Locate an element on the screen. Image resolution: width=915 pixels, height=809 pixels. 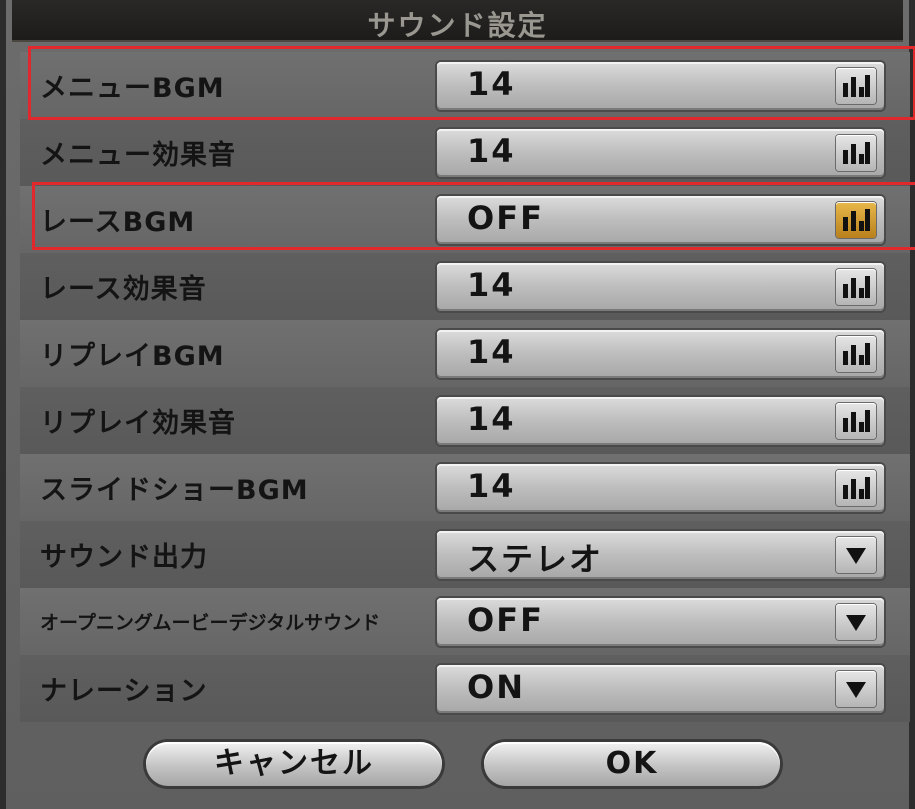
setting-value: ON is located at coordinates (496, 687).